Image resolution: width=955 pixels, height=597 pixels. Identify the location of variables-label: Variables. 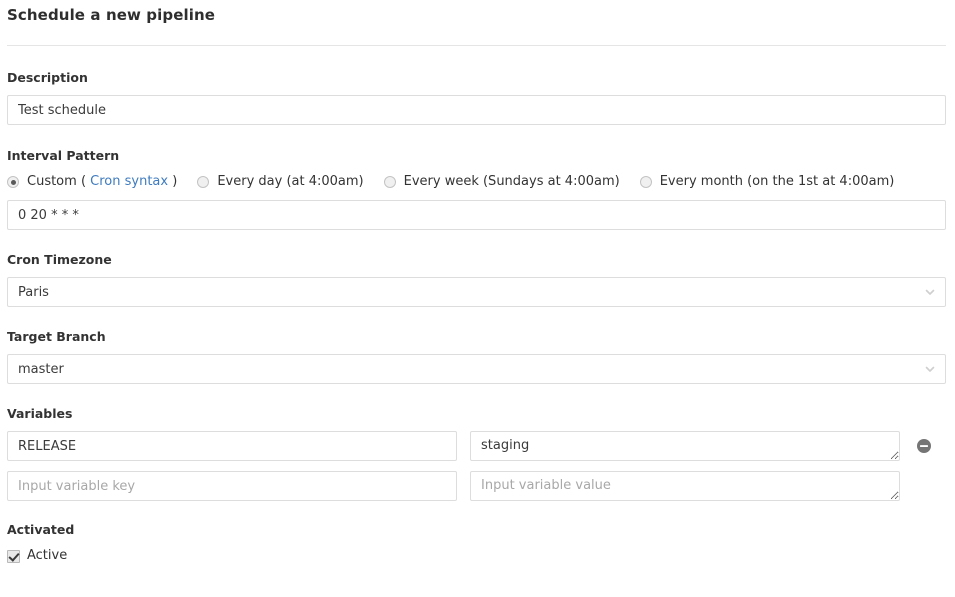
(40, 413).